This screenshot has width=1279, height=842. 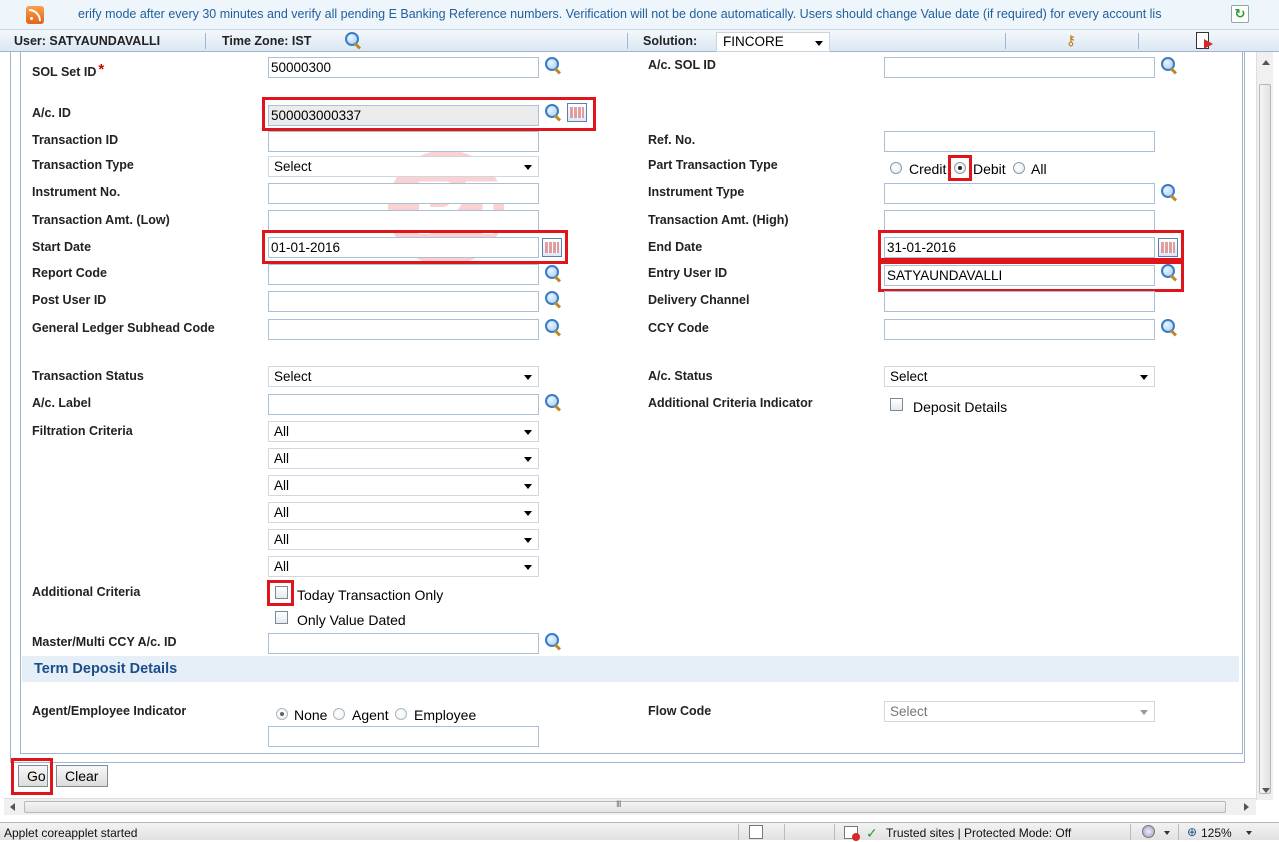 What do you see at coordinates (696, 192) in the screenshot?
I see `instrument-type-label: Instrument Type` at bounding box center [696, 192].